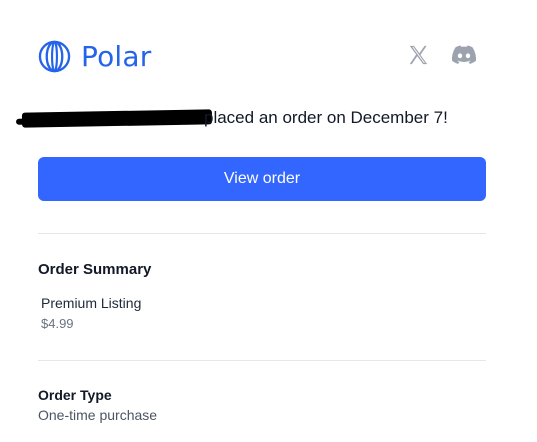 This screenshot has width=537, height=442. What do you see at coordinates (57, 323) in the screenshot?
I see `line-item-price: $4.99` at bounding box center [57, 323].